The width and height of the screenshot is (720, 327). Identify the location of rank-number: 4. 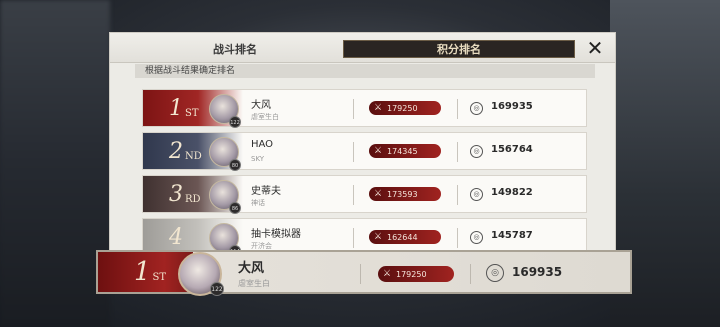
(176, 237).